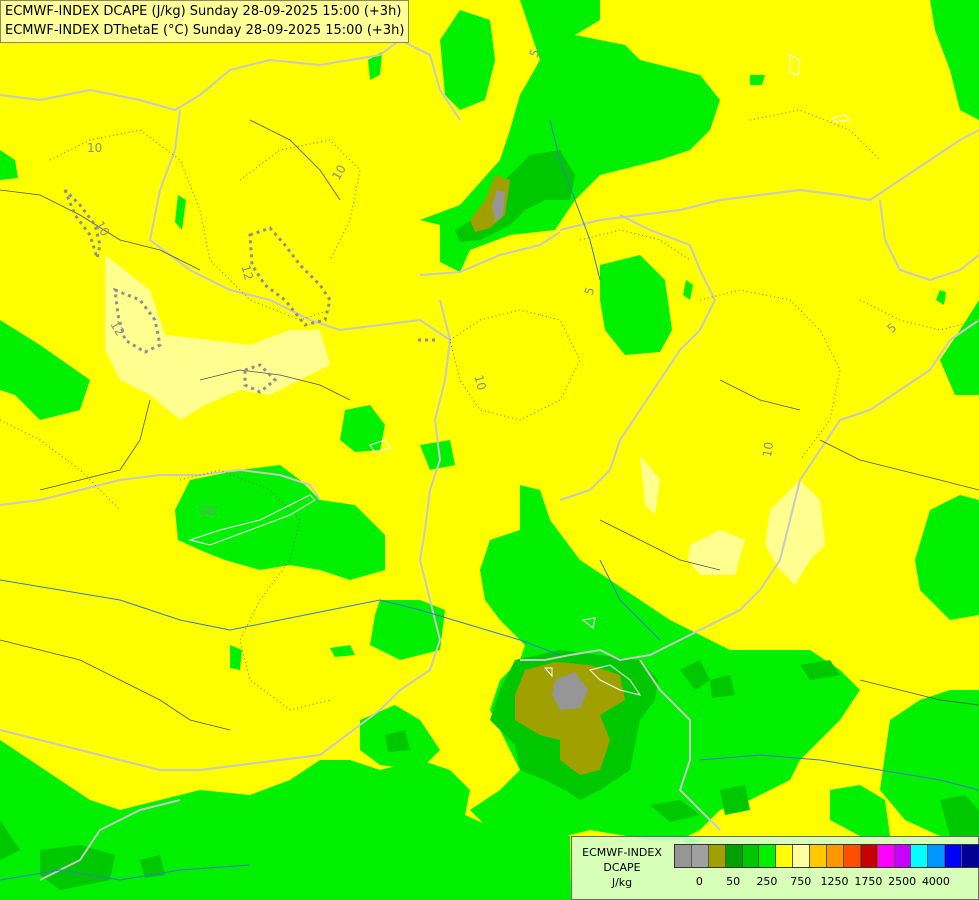 The width and height of the screenshot is (979, 900). What do you see at coordinates (834, 881) in the screenshot?
I see `legend-tick: 1250` at bounding box center [834, 881].